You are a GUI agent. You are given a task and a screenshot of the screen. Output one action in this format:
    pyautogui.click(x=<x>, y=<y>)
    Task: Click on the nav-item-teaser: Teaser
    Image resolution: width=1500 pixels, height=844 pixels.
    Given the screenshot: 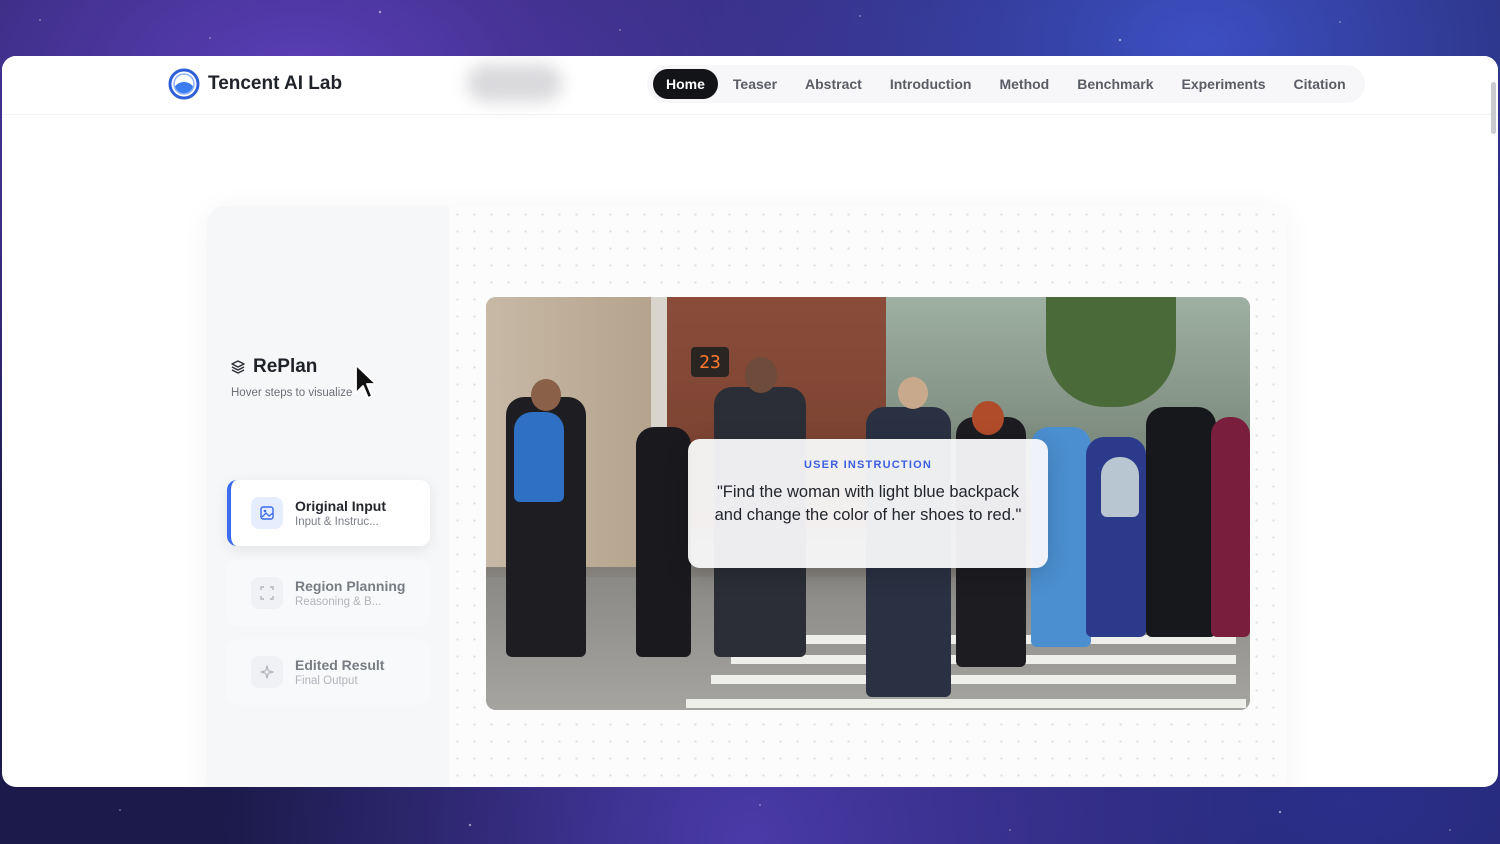 What is the action you would take?
    pyautogui.click(x=755, y=84)
    